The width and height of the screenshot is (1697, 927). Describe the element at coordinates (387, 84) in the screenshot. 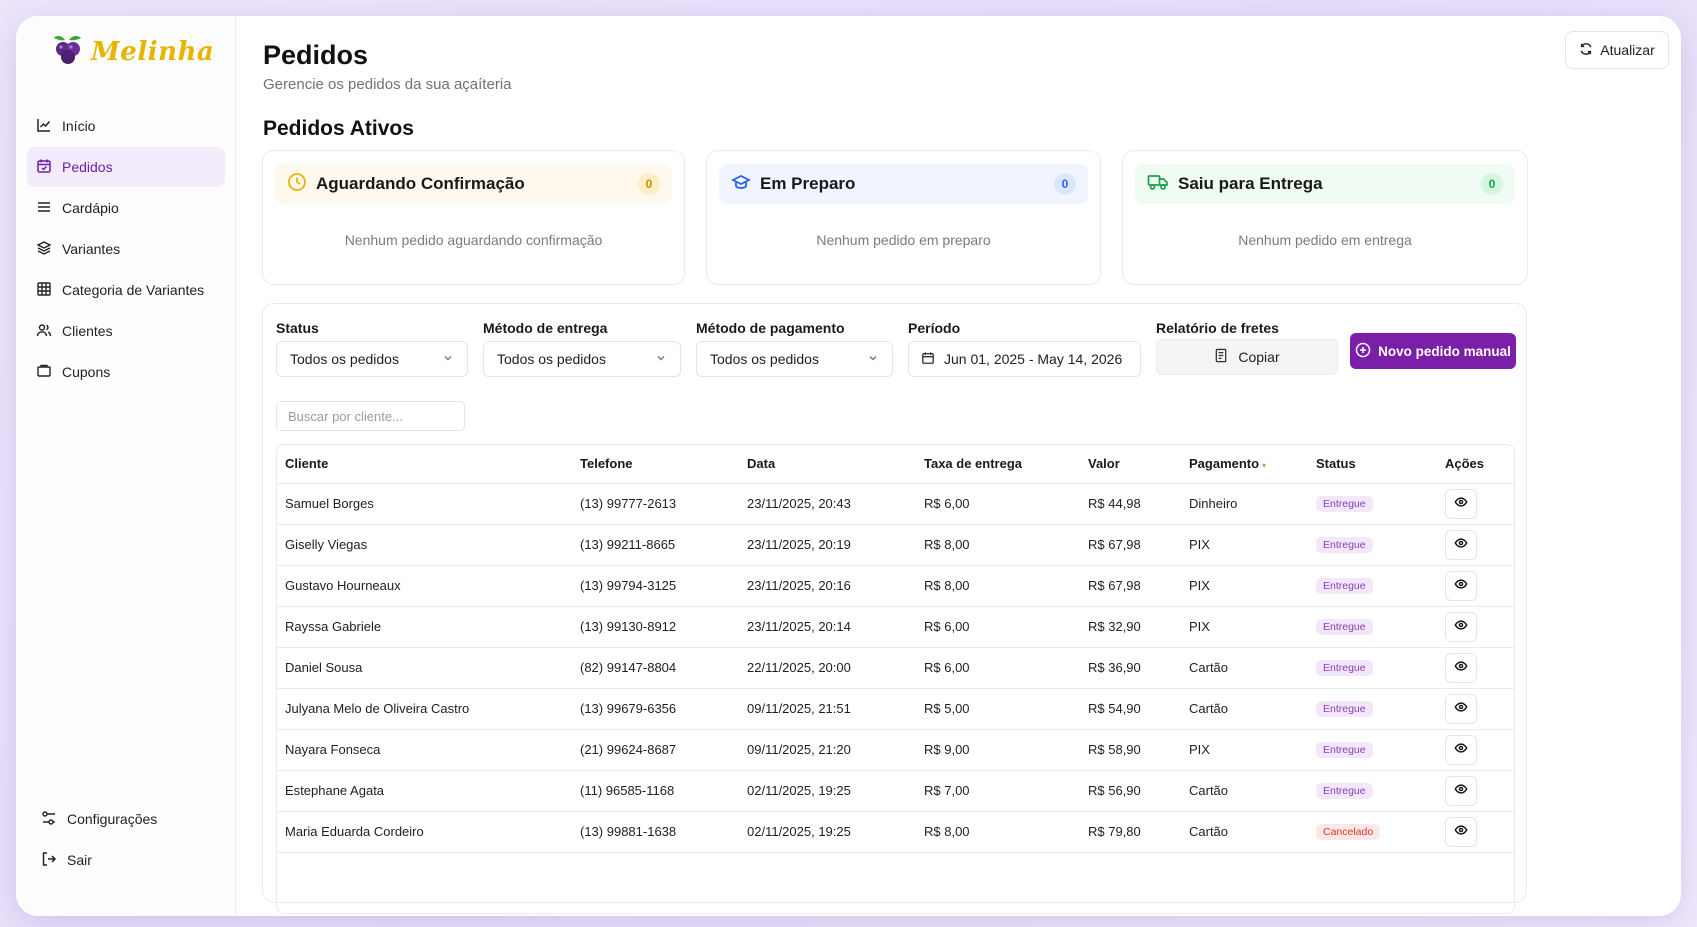

I see `page-subtitle: Gerencie os pedidos da sua açaíteria` at that location.